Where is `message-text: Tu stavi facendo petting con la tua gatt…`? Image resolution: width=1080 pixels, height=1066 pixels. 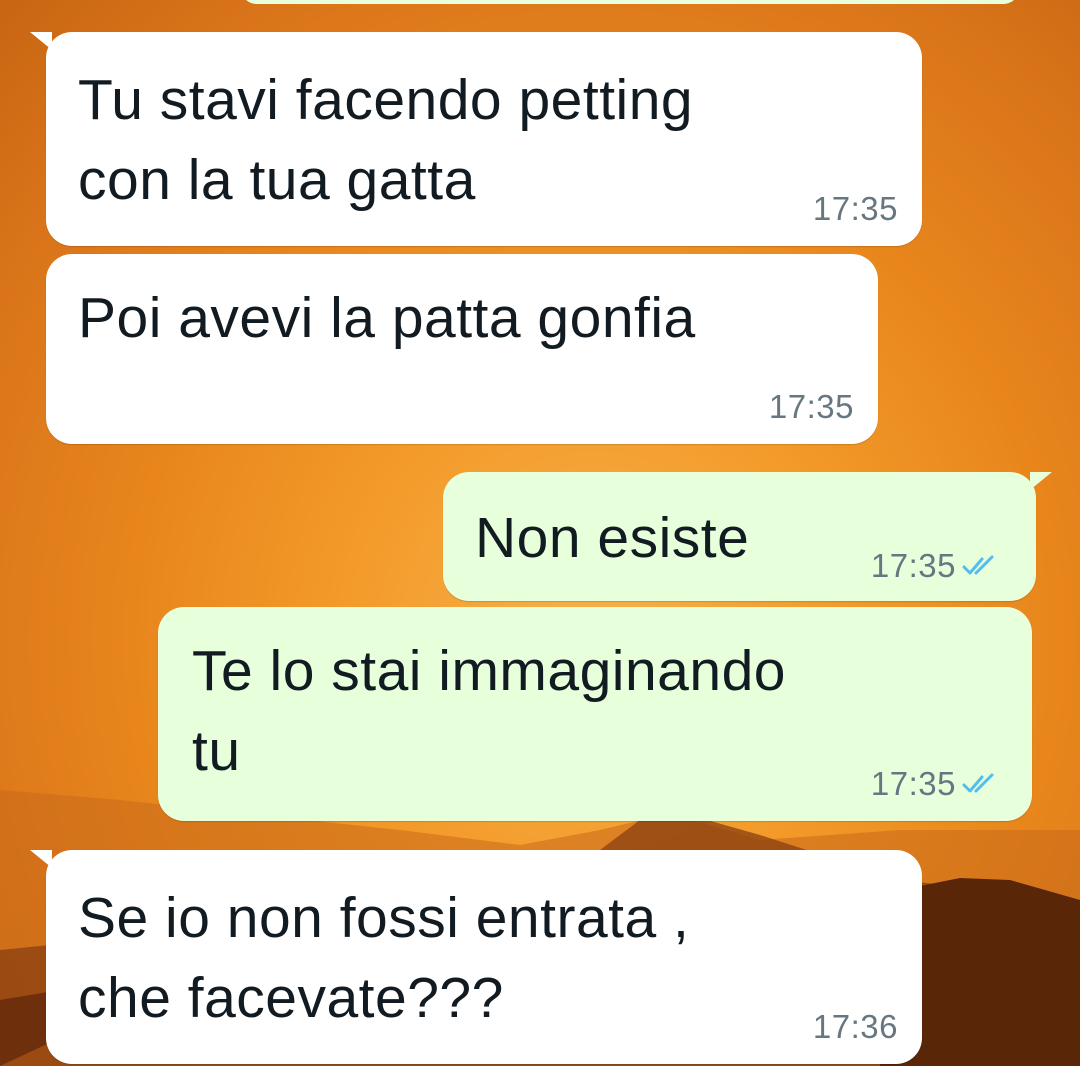 message-text: Tu stavi facendo petting con la tua gatt… is located at coordinates (386, 140).